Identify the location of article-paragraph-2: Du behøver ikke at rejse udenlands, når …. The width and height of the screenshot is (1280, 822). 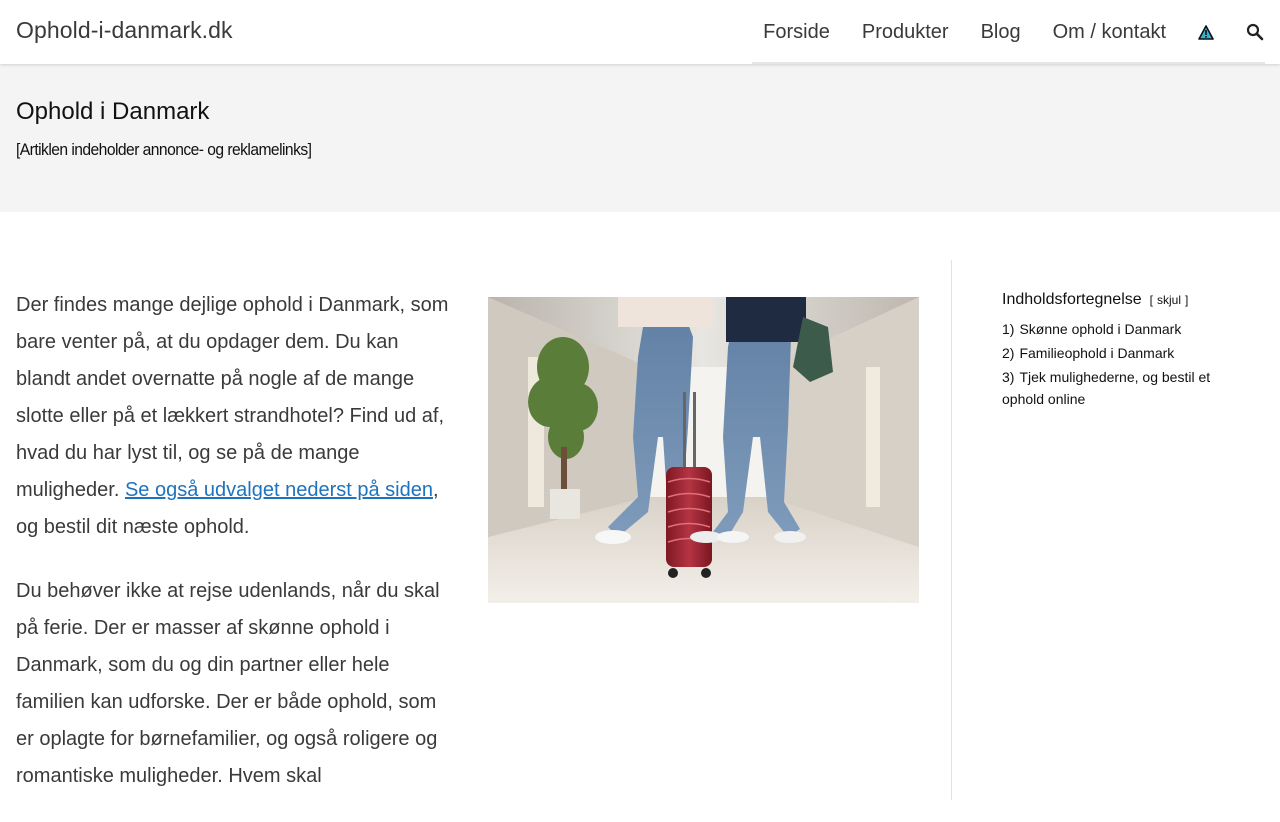
(228, 683).